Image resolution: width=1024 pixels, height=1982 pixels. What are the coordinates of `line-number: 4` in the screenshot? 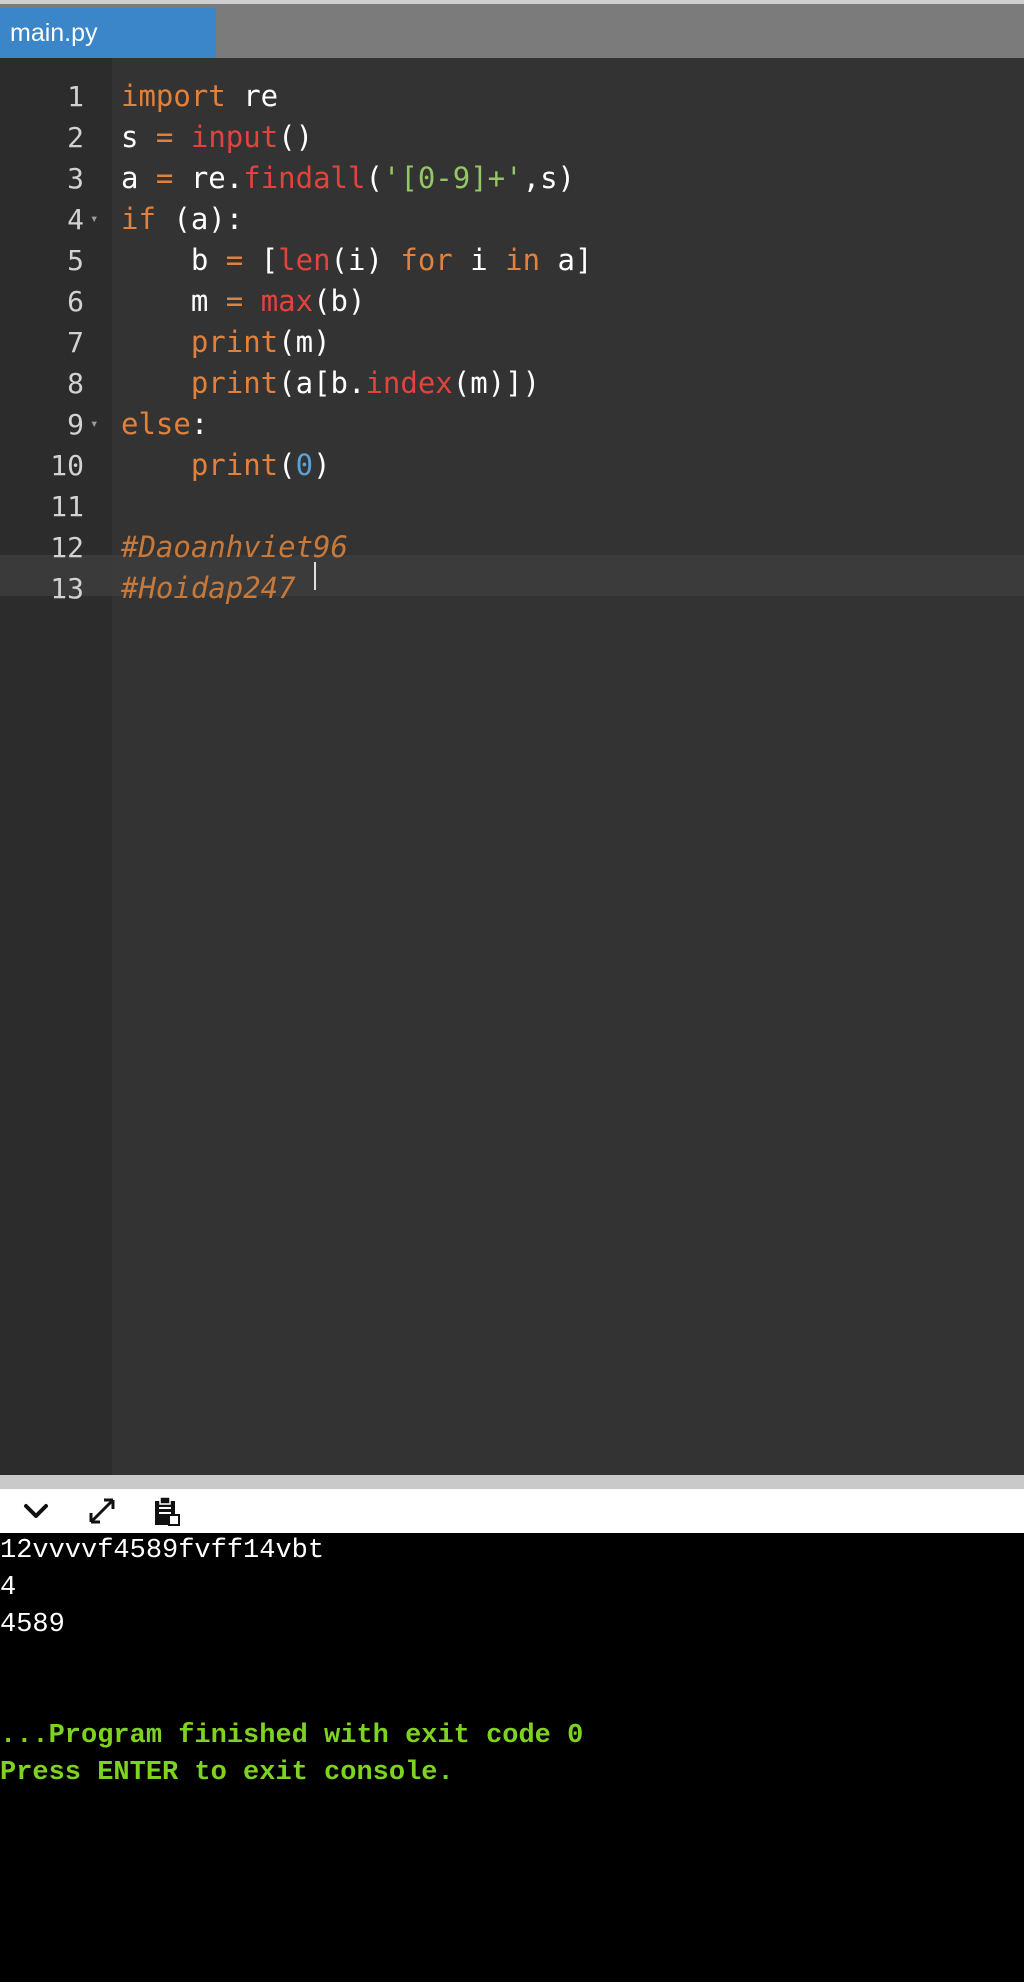 It's located at (75, 219).